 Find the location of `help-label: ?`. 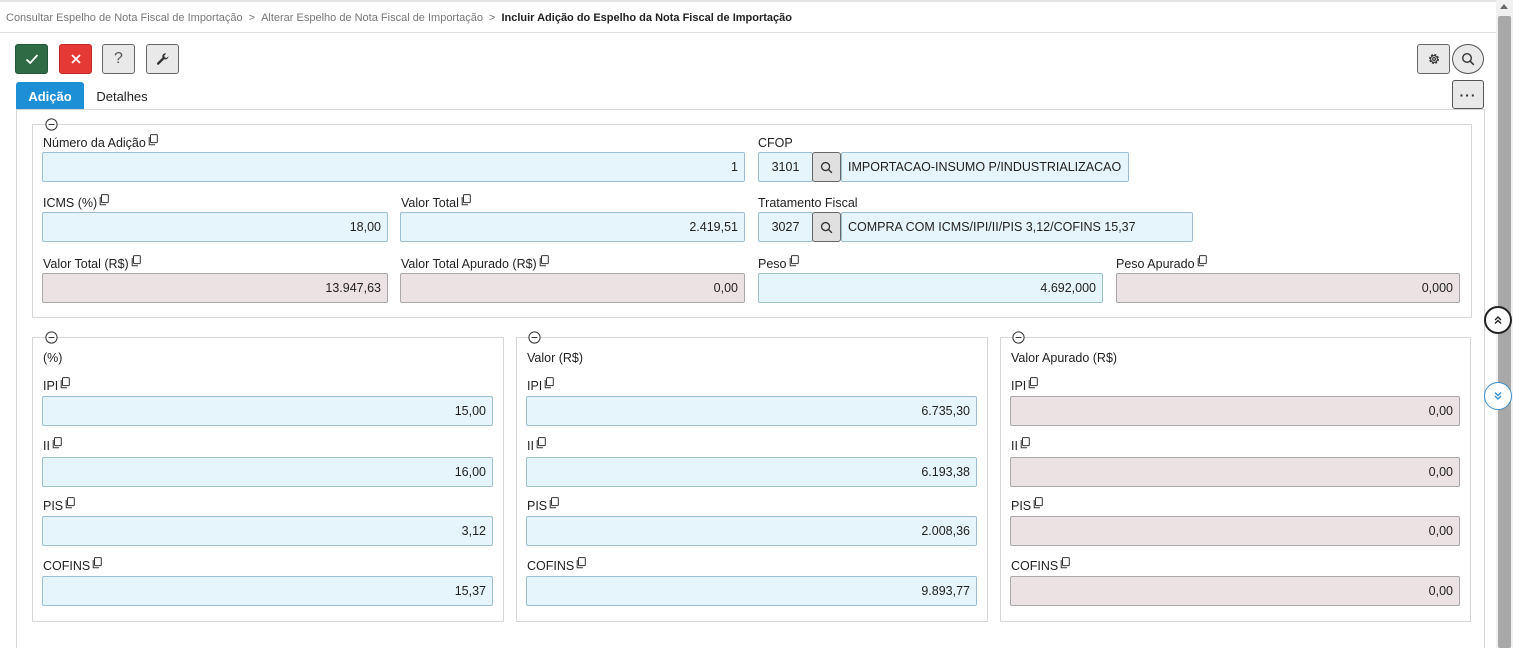

help-label: ? is located at coordinates (118, 58).